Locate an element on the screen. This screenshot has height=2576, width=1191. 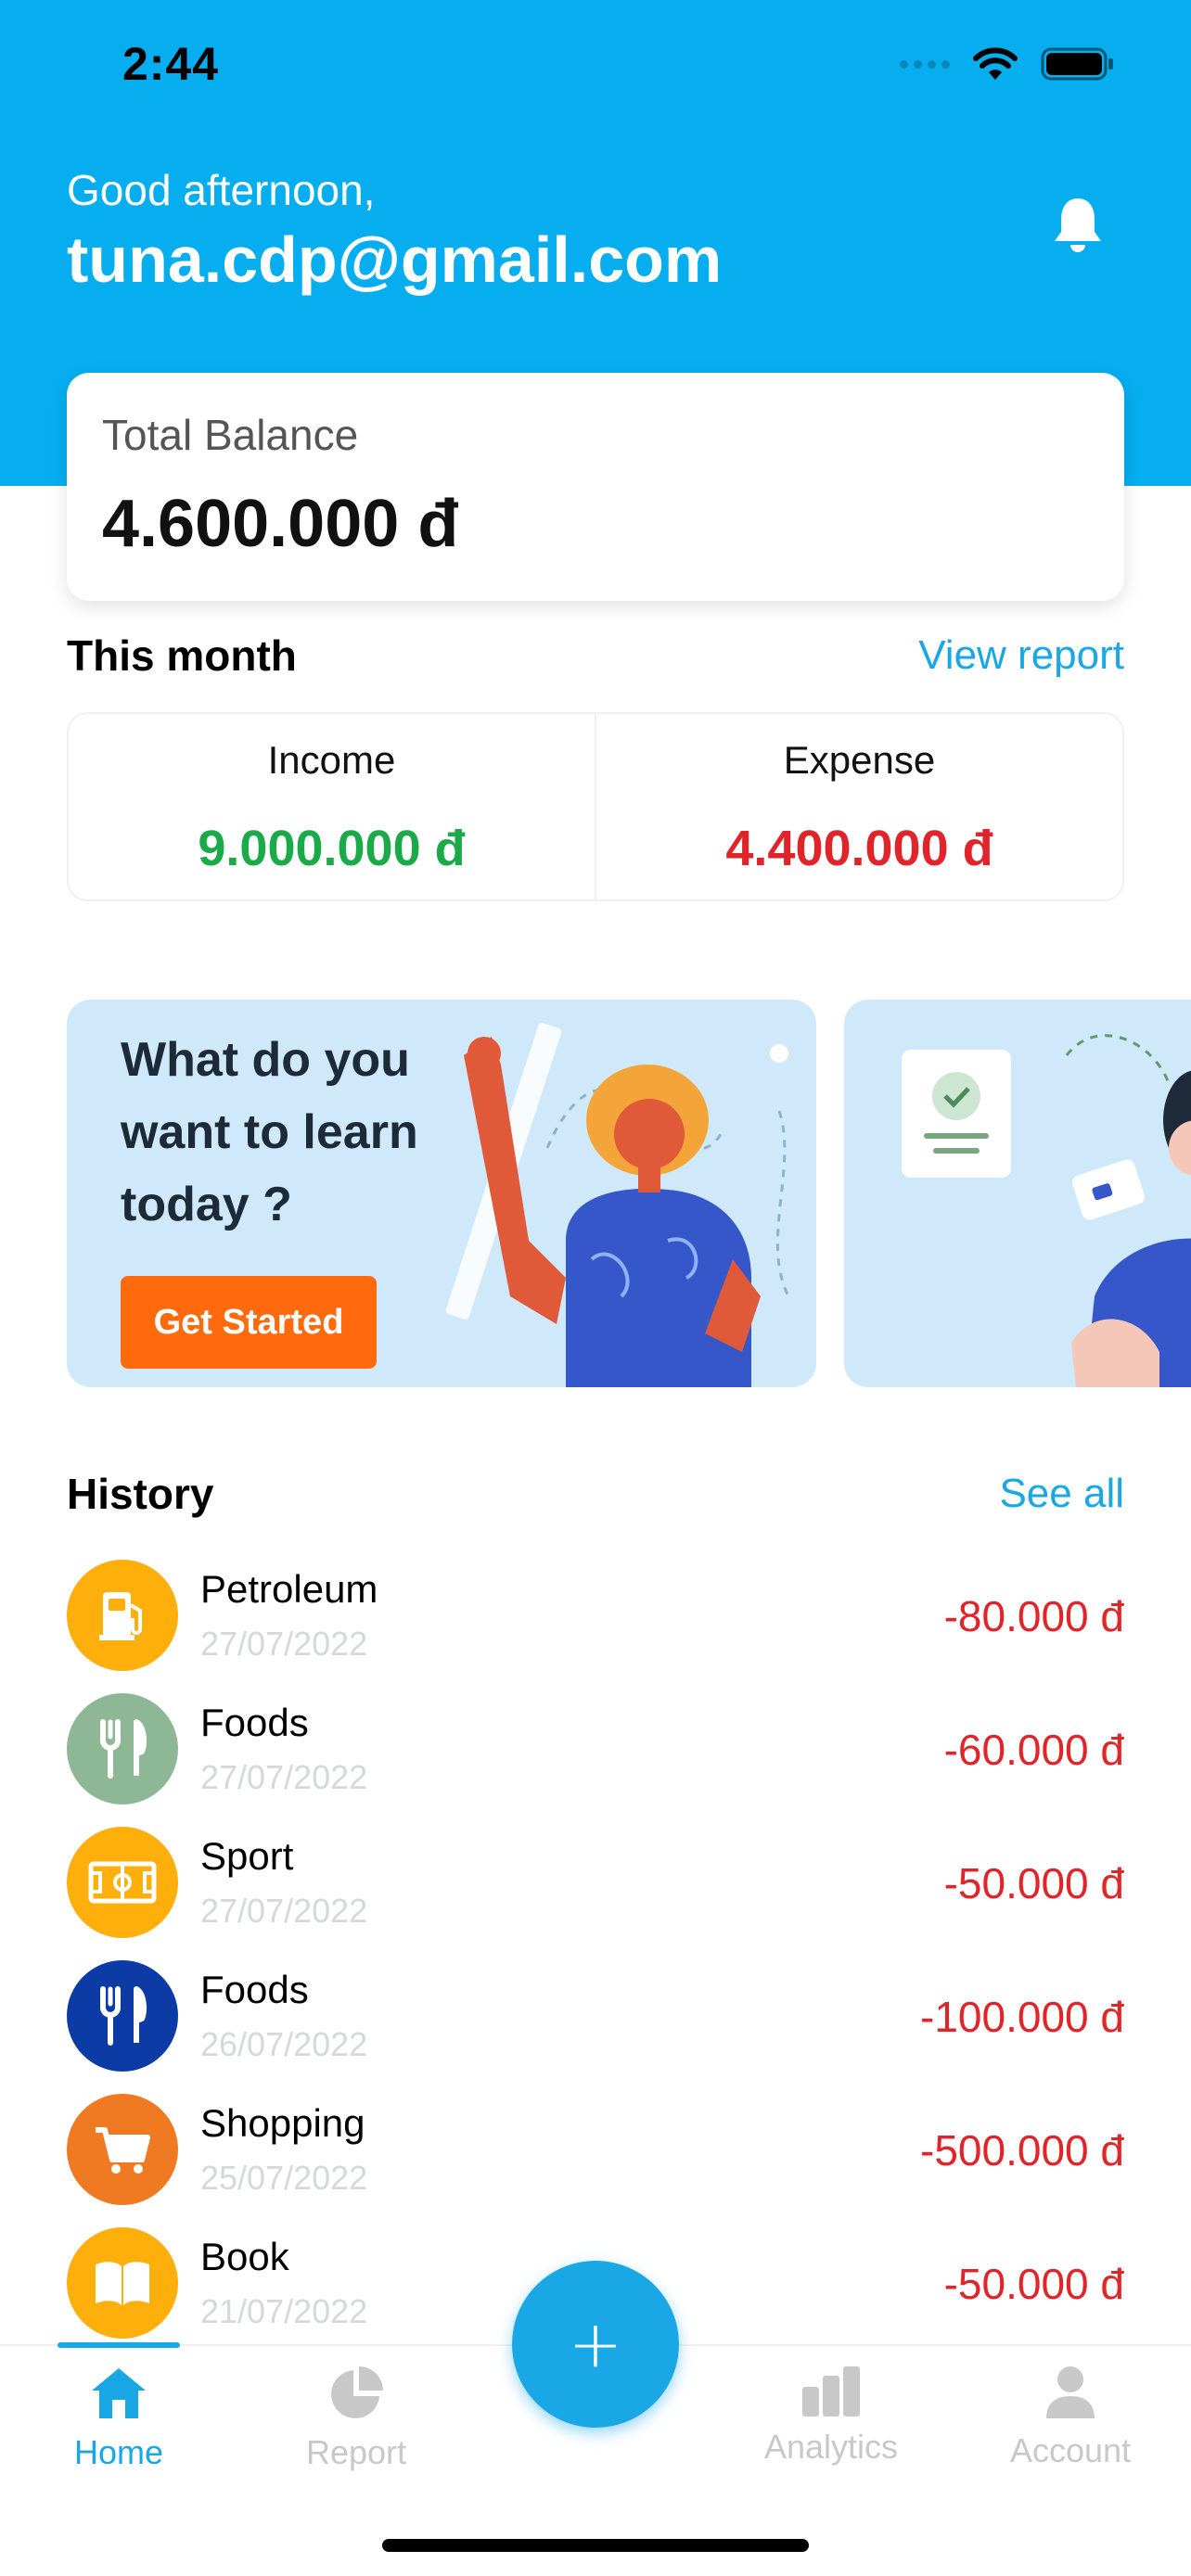
tab-account: Account is located at coordinates (1070, 2418).